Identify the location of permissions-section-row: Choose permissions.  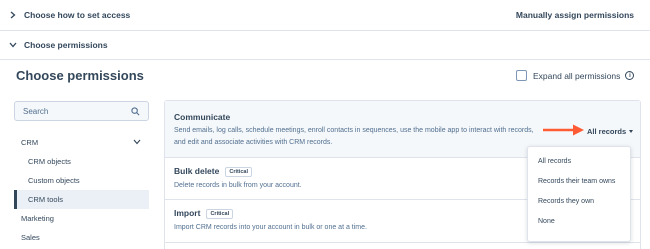
(325, 45).